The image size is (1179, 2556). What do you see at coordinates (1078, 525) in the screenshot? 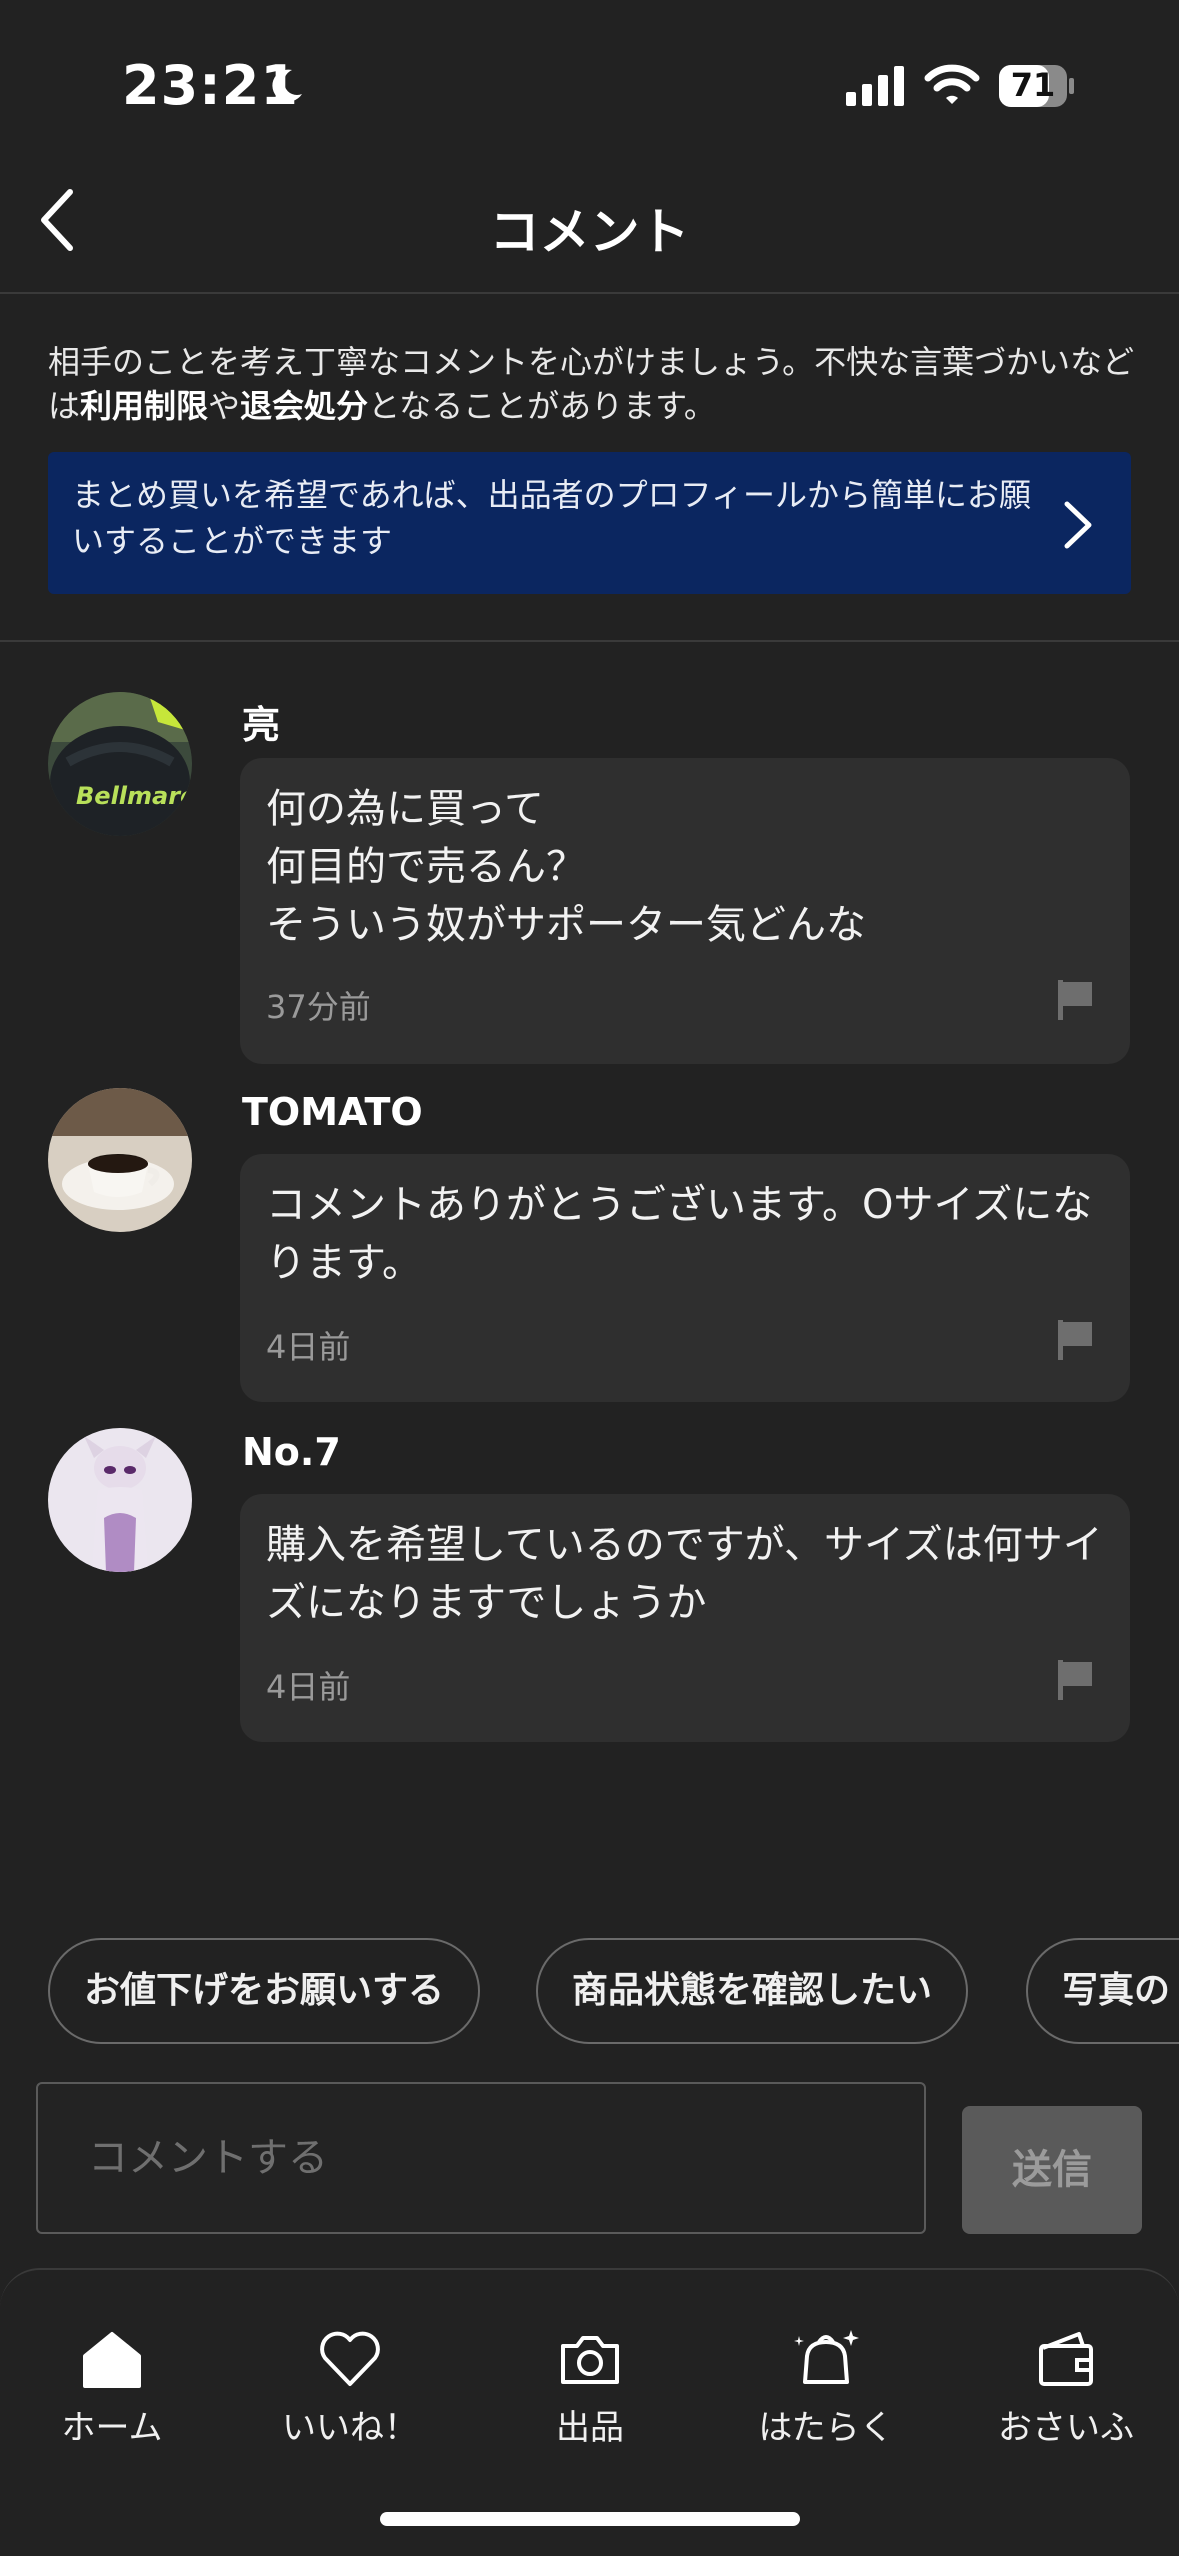
I see `chevron-right-icon` at bounding box center [1078, 525].